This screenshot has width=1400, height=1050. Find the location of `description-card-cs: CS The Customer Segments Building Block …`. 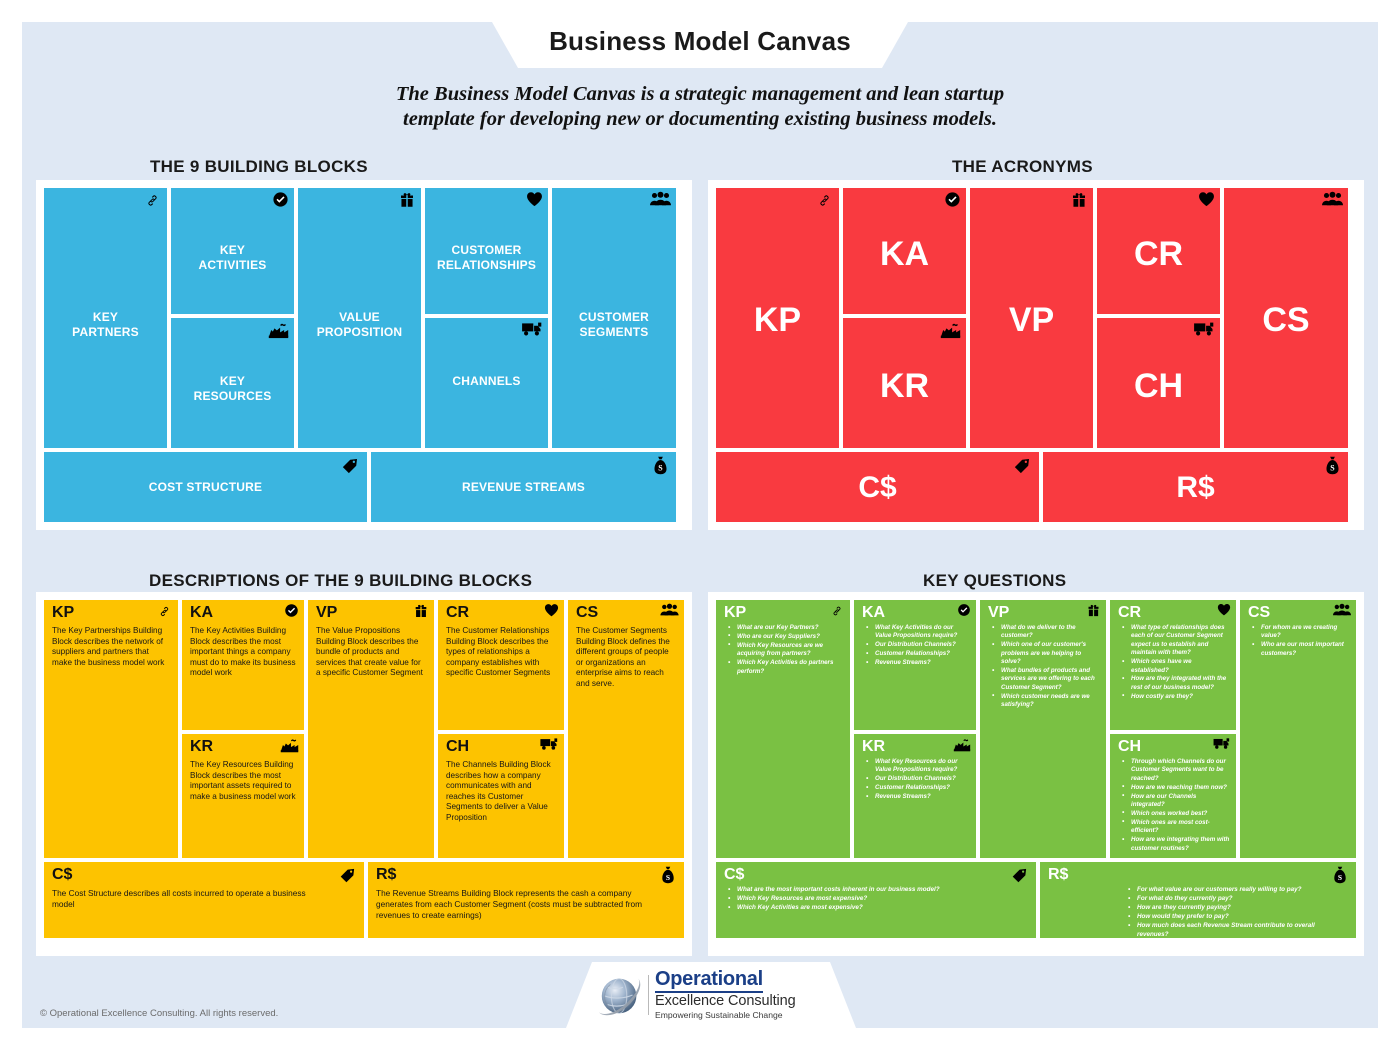

description-card-cs: CS The Customer Segments Building Block … is located at coordinates (626, 729).